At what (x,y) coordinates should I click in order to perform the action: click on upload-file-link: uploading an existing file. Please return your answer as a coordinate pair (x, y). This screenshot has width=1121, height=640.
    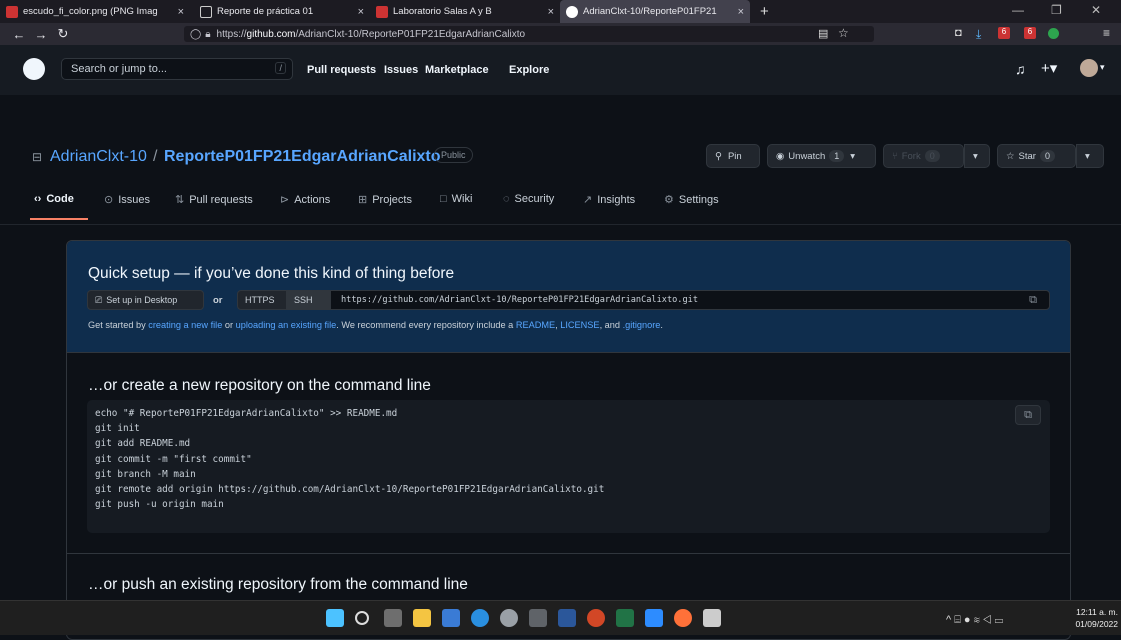
    Looking at the image, I should click on (286, 325).